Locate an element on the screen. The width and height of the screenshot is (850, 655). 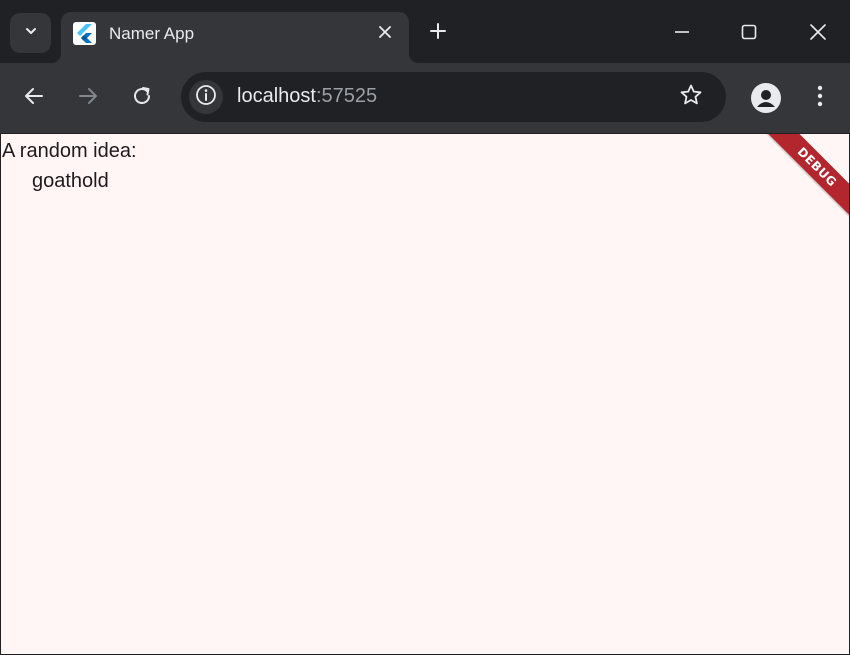
minimize-button is located at coordinates (682, 34).